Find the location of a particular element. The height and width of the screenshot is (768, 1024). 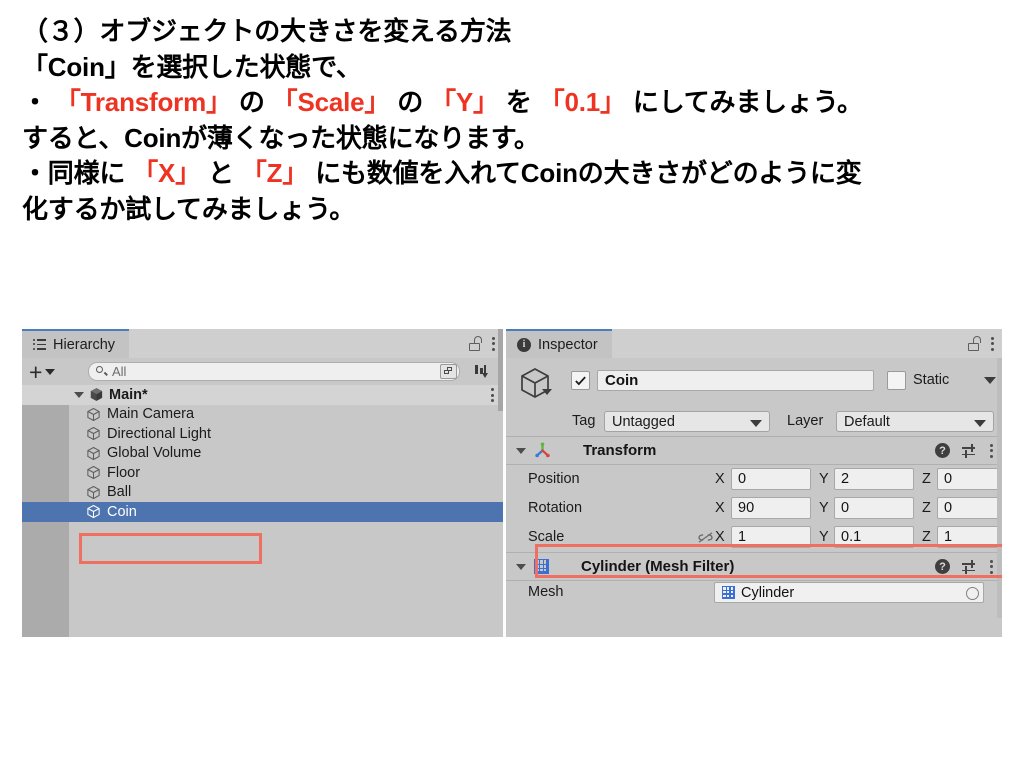

transform-position-row: Position X 0 Y 2 Z 0 is located at coordinates (754, 479).